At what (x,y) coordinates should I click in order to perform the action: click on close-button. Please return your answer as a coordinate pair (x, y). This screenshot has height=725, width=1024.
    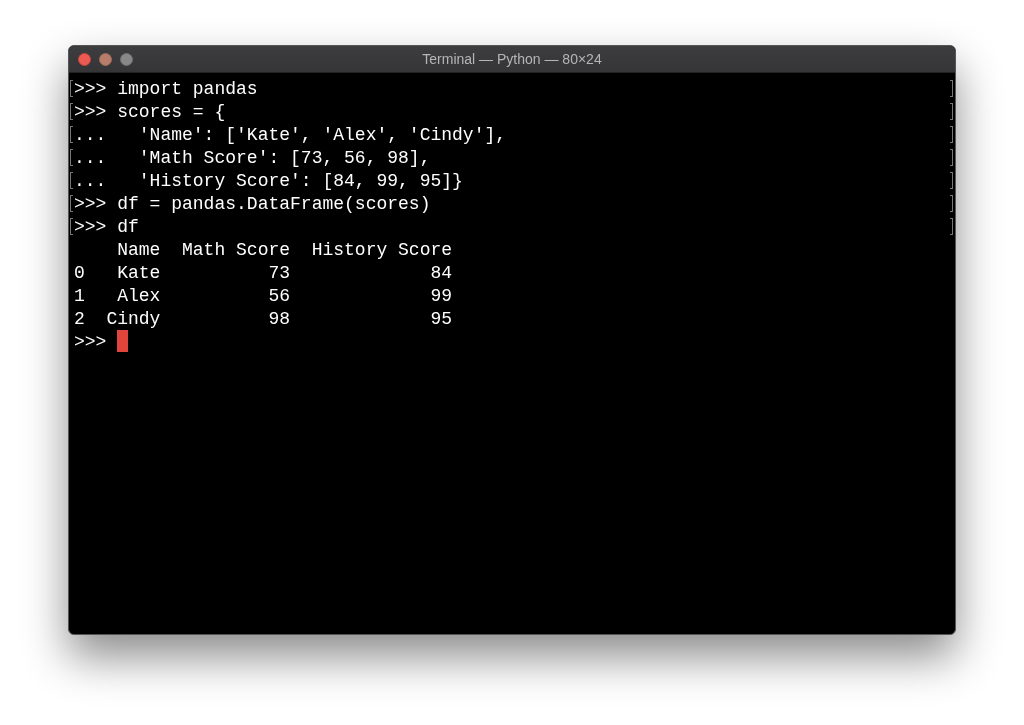
    Looking at the image, I should click on (84, 59).